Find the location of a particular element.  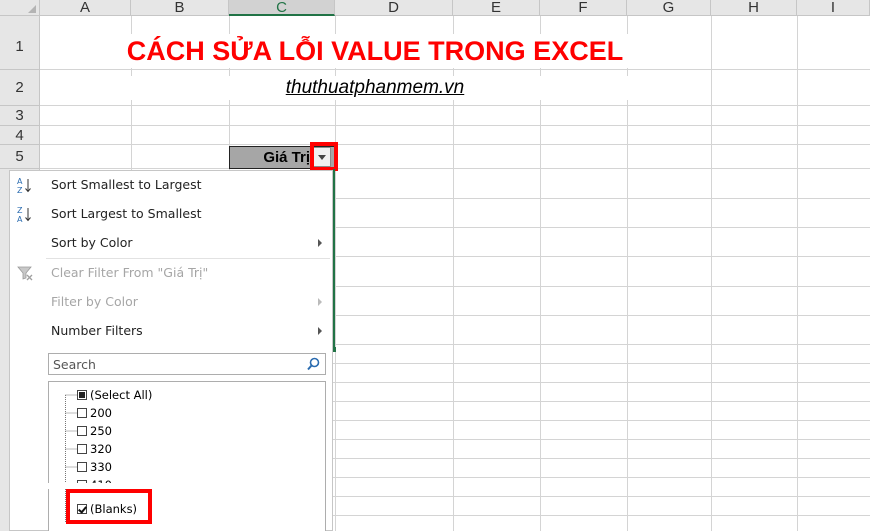

column-header-h: H is located at coordinates (754, 8).